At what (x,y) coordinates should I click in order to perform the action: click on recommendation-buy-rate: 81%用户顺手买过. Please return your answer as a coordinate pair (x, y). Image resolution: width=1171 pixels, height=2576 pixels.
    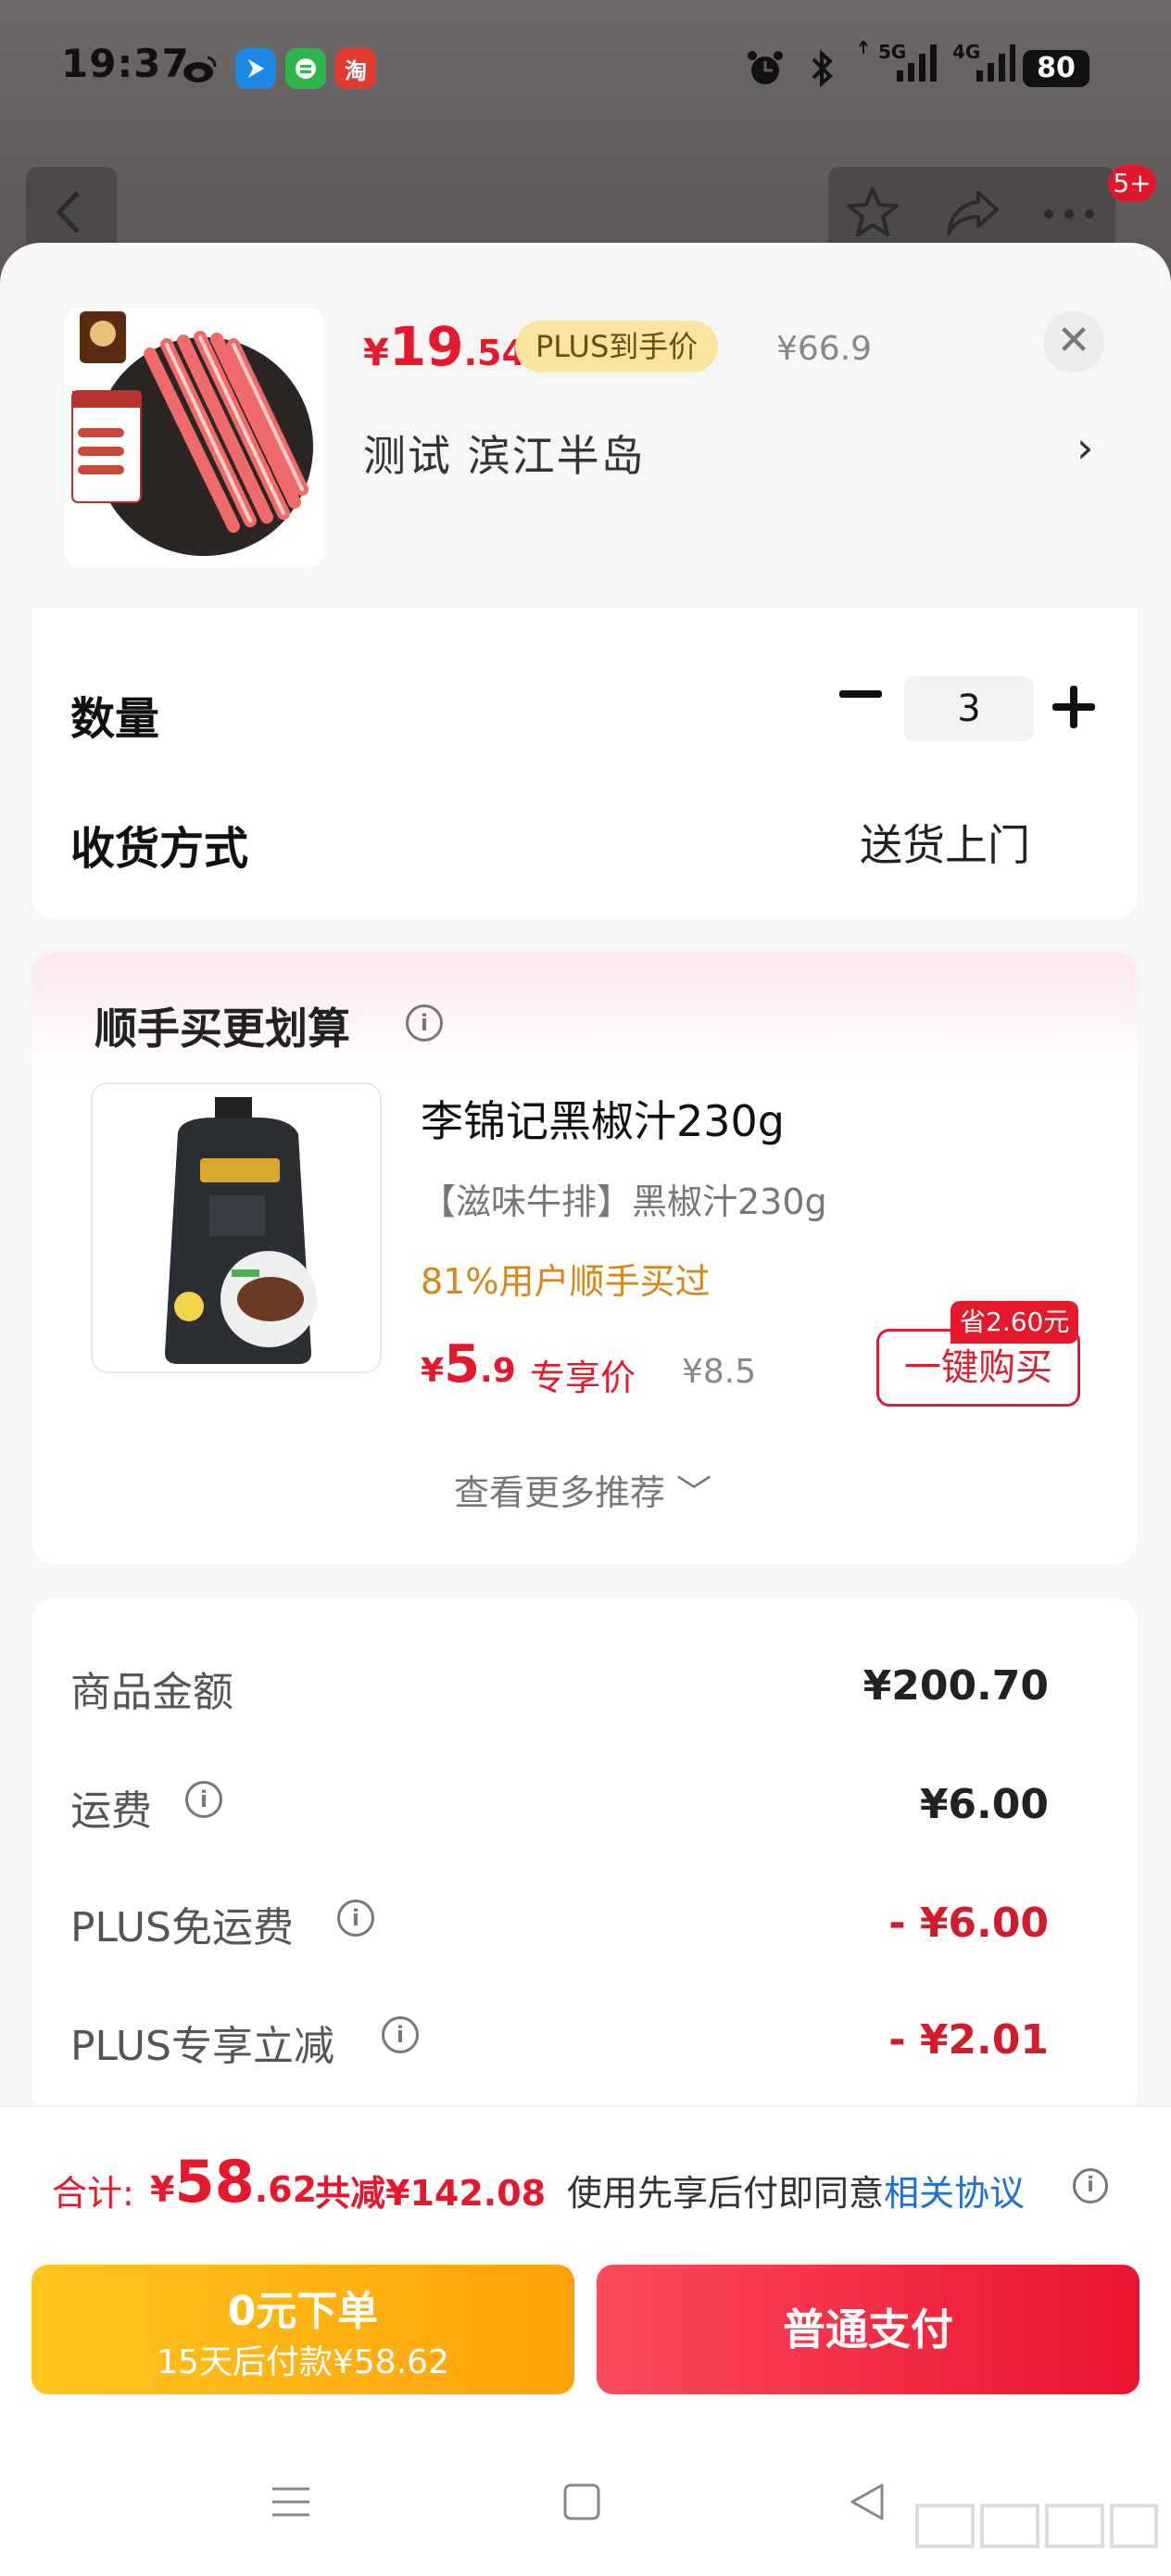
    Looking at the image, I should click on (566, 1281).